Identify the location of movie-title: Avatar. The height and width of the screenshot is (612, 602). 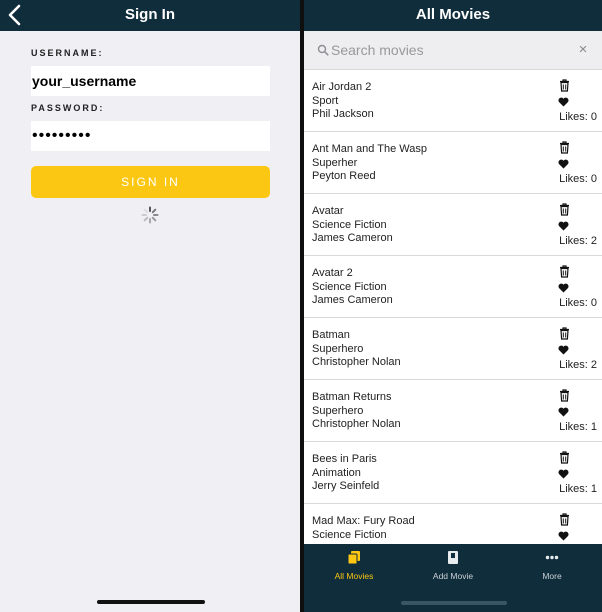
(328, 211).